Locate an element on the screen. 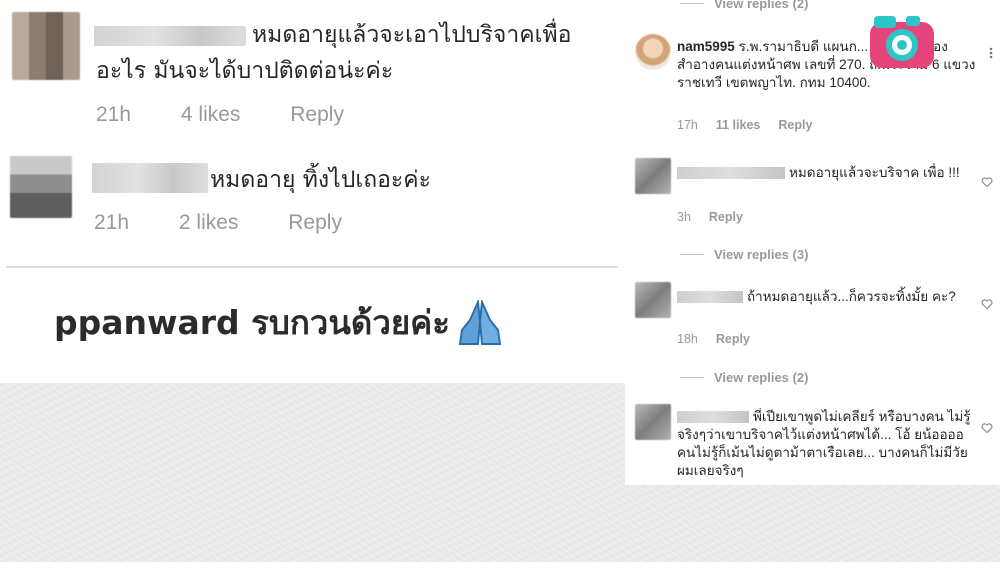 The height and width of the screenshot is (562, 1000). comment-time: 17h is located at coordinates (687, 125).